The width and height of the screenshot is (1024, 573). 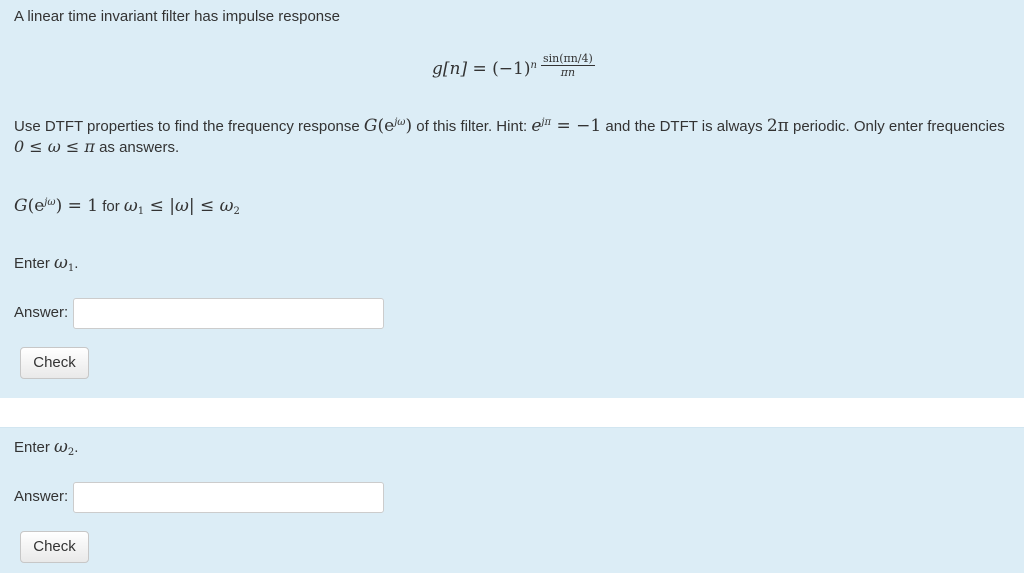 I want to click on part1-prompt: Enter ω1., so click(x=46, y=263).